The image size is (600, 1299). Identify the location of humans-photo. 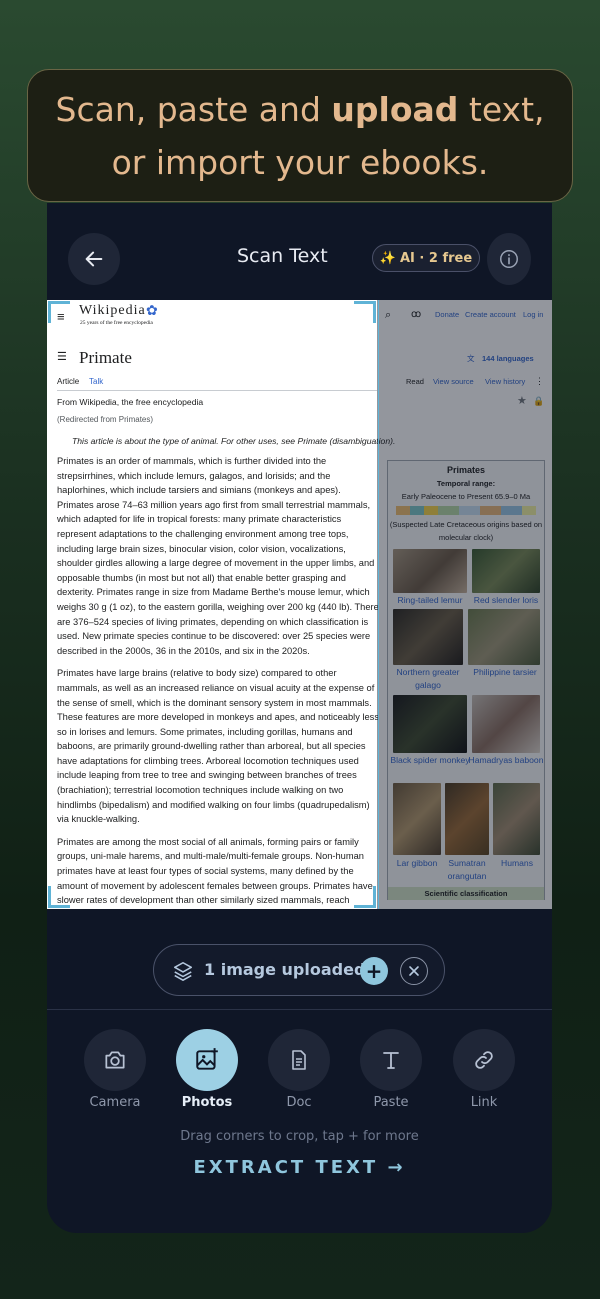
(516, 819).